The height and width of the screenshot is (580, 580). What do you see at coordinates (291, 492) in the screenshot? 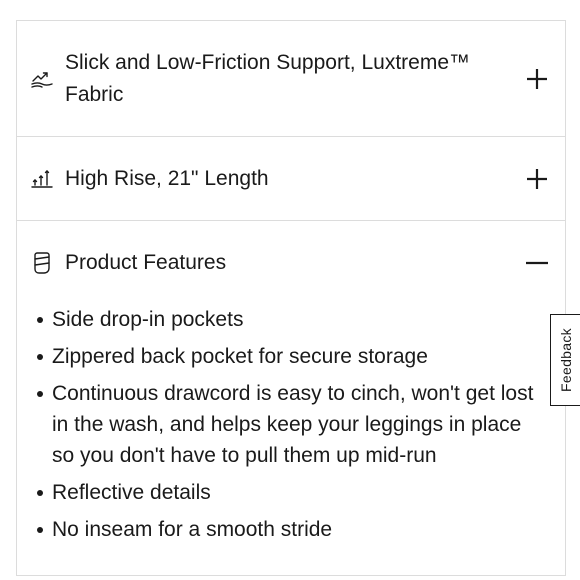
I see `list-item: Reflective details` at bounding box center [291, 492].